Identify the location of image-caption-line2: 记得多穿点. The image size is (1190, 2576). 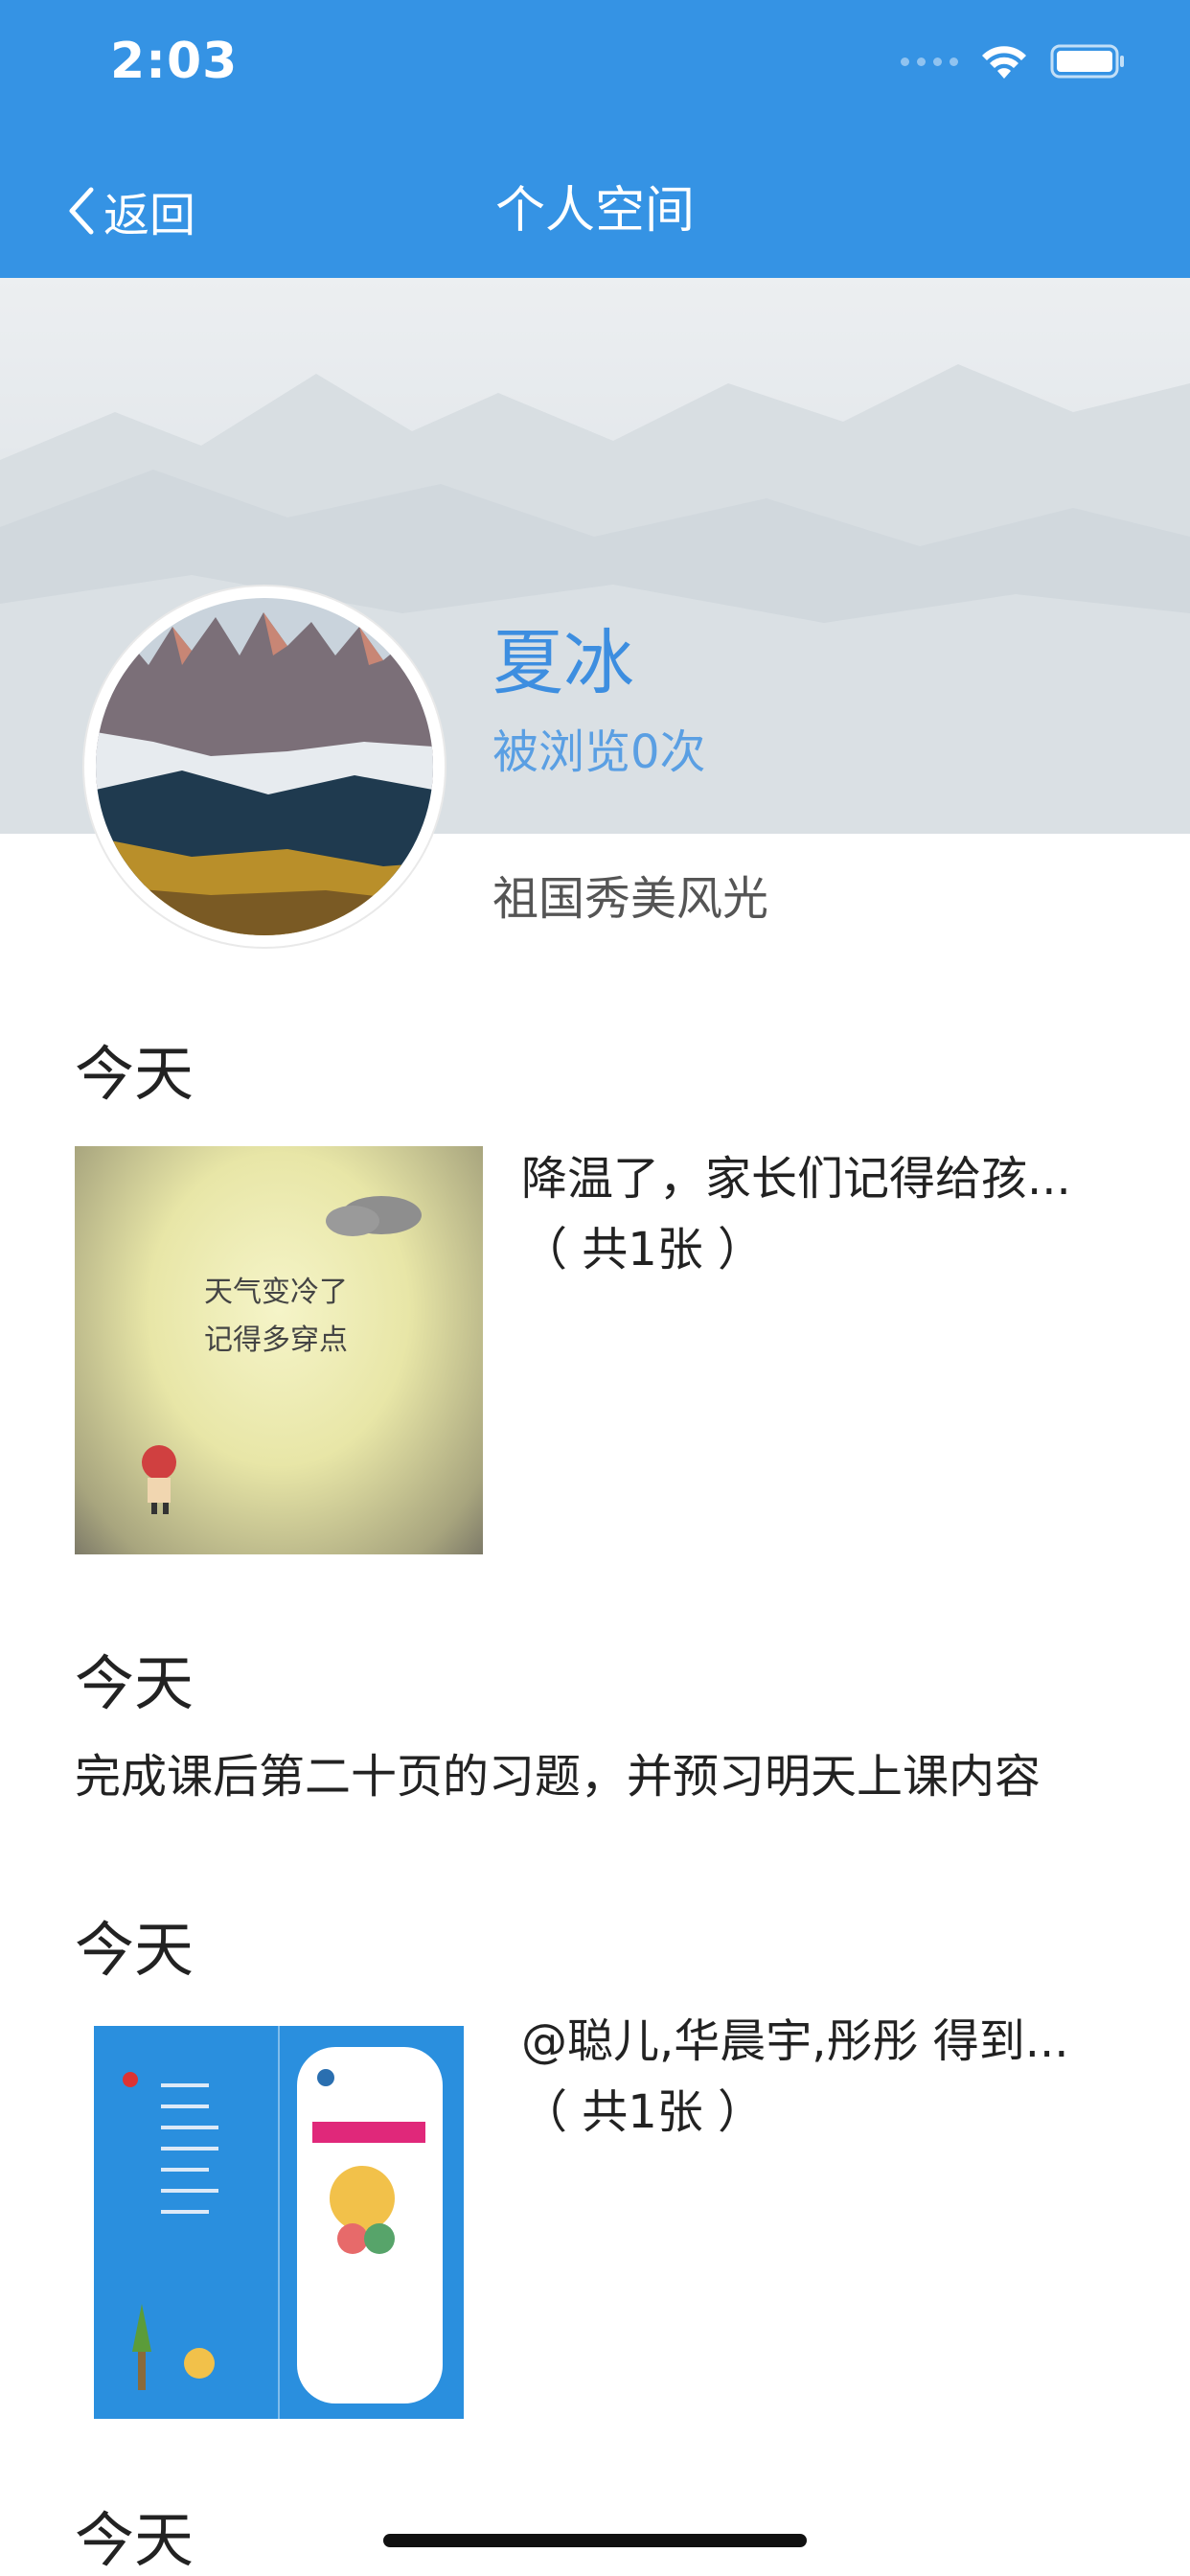
(276, 1340).